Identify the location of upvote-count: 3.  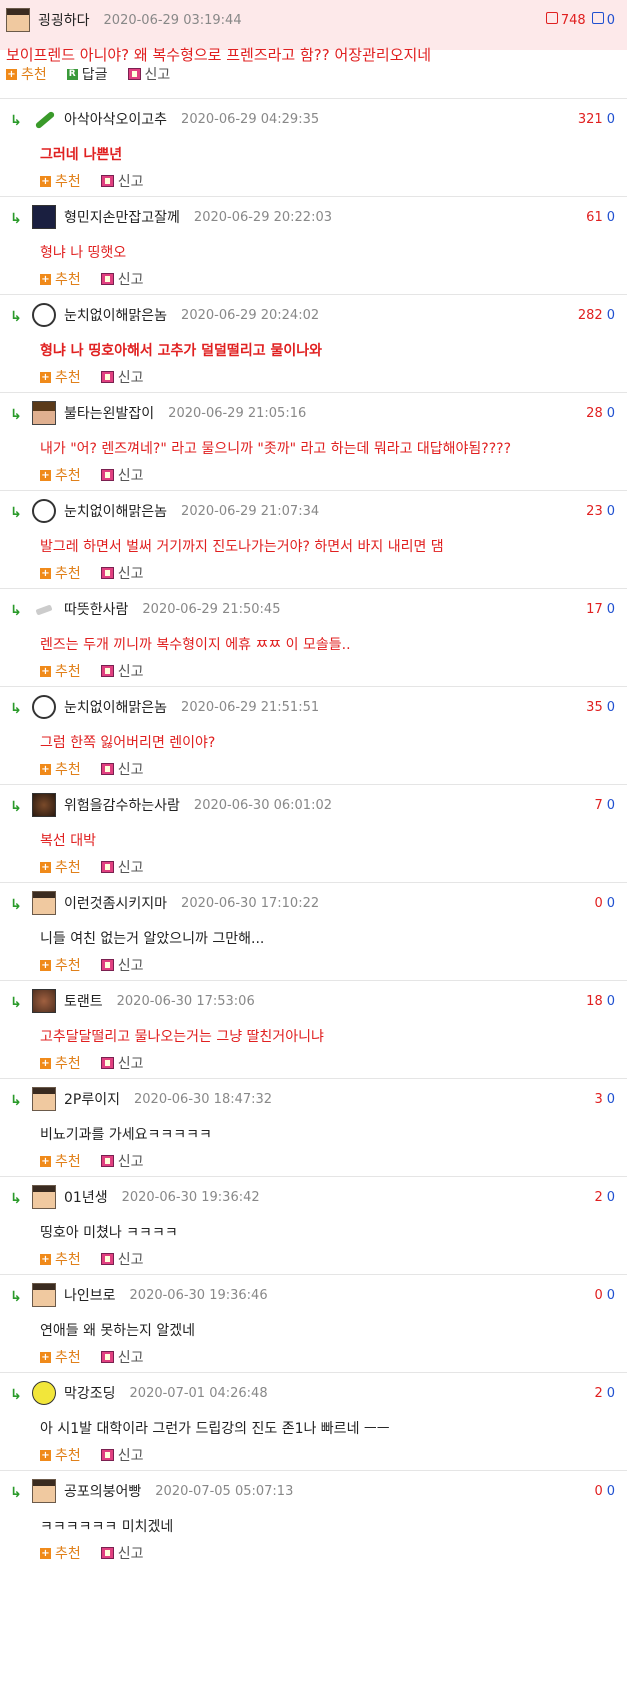
(598, 1099).